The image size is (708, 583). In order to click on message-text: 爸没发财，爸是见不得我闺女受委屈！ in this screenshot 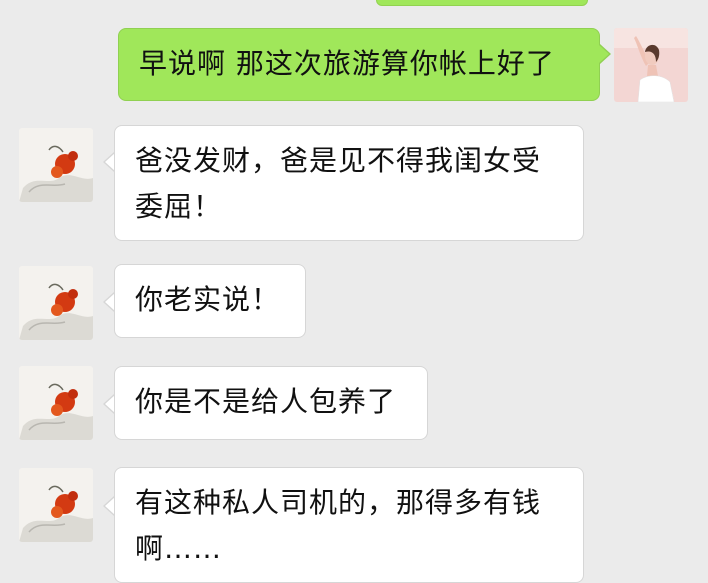, I will do `click(338, 183)`.